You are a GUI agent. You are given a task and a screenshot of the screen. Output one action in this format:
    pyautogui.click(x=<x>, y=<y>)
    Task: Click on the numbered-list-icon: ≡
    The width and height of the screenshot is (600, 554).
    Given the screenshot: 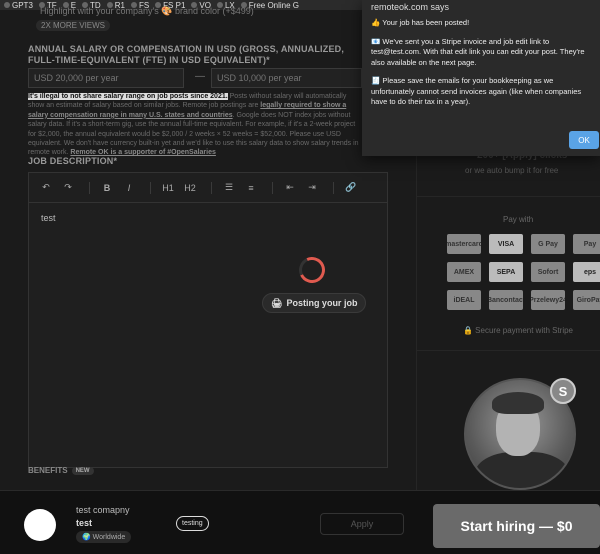 What is the action you would take?
    pyautogui.click(x=251, y=188)
    